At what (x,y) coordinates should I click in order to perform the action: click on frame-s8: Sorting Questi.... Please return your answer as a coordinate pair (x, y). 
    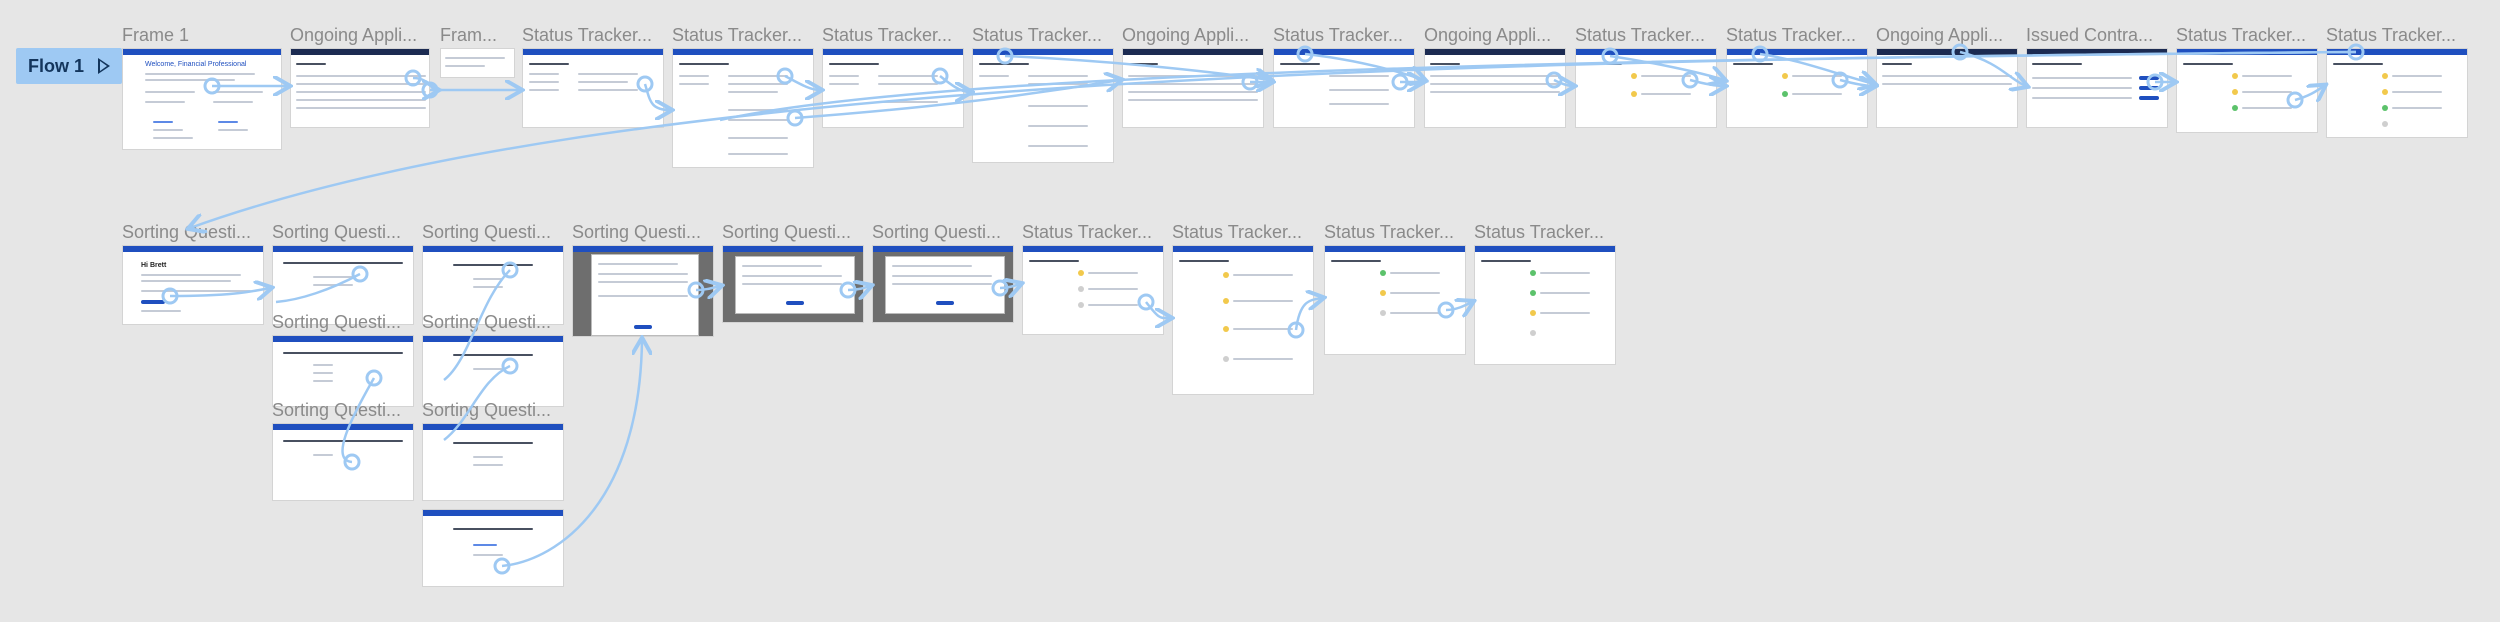
    Looking at the image, I should click on (643, 282).